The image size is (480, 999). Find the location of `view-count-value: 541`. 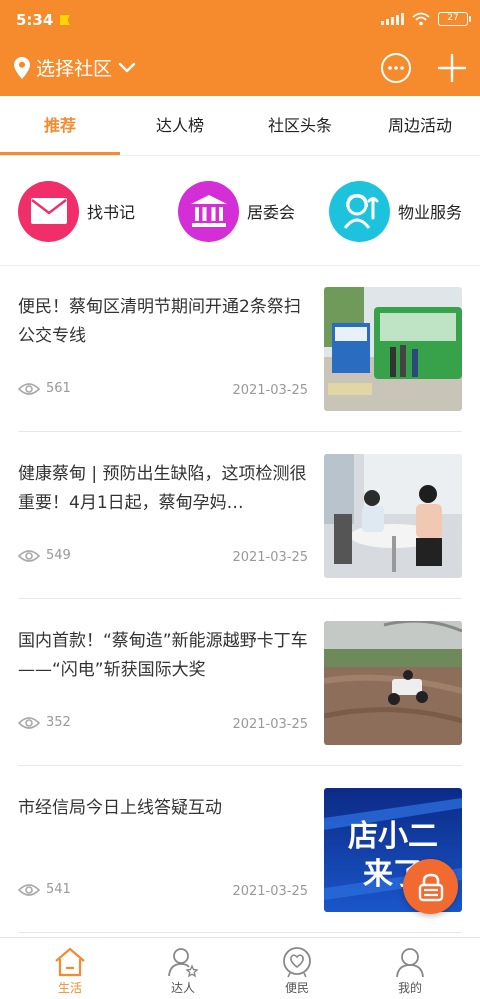

view-count-value: 541 is located at coordinates (58, 889).